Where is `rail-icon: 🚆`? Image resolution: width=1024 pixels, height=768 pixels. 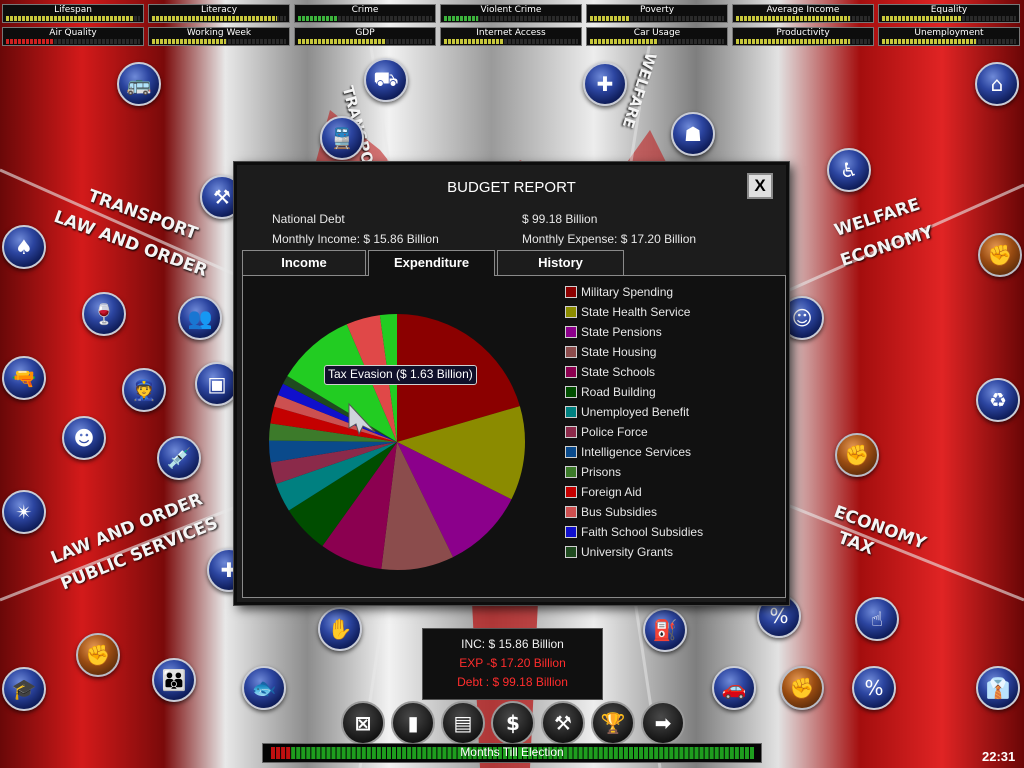
rail-icon: 🚆 is located at coordinates (342, 138).